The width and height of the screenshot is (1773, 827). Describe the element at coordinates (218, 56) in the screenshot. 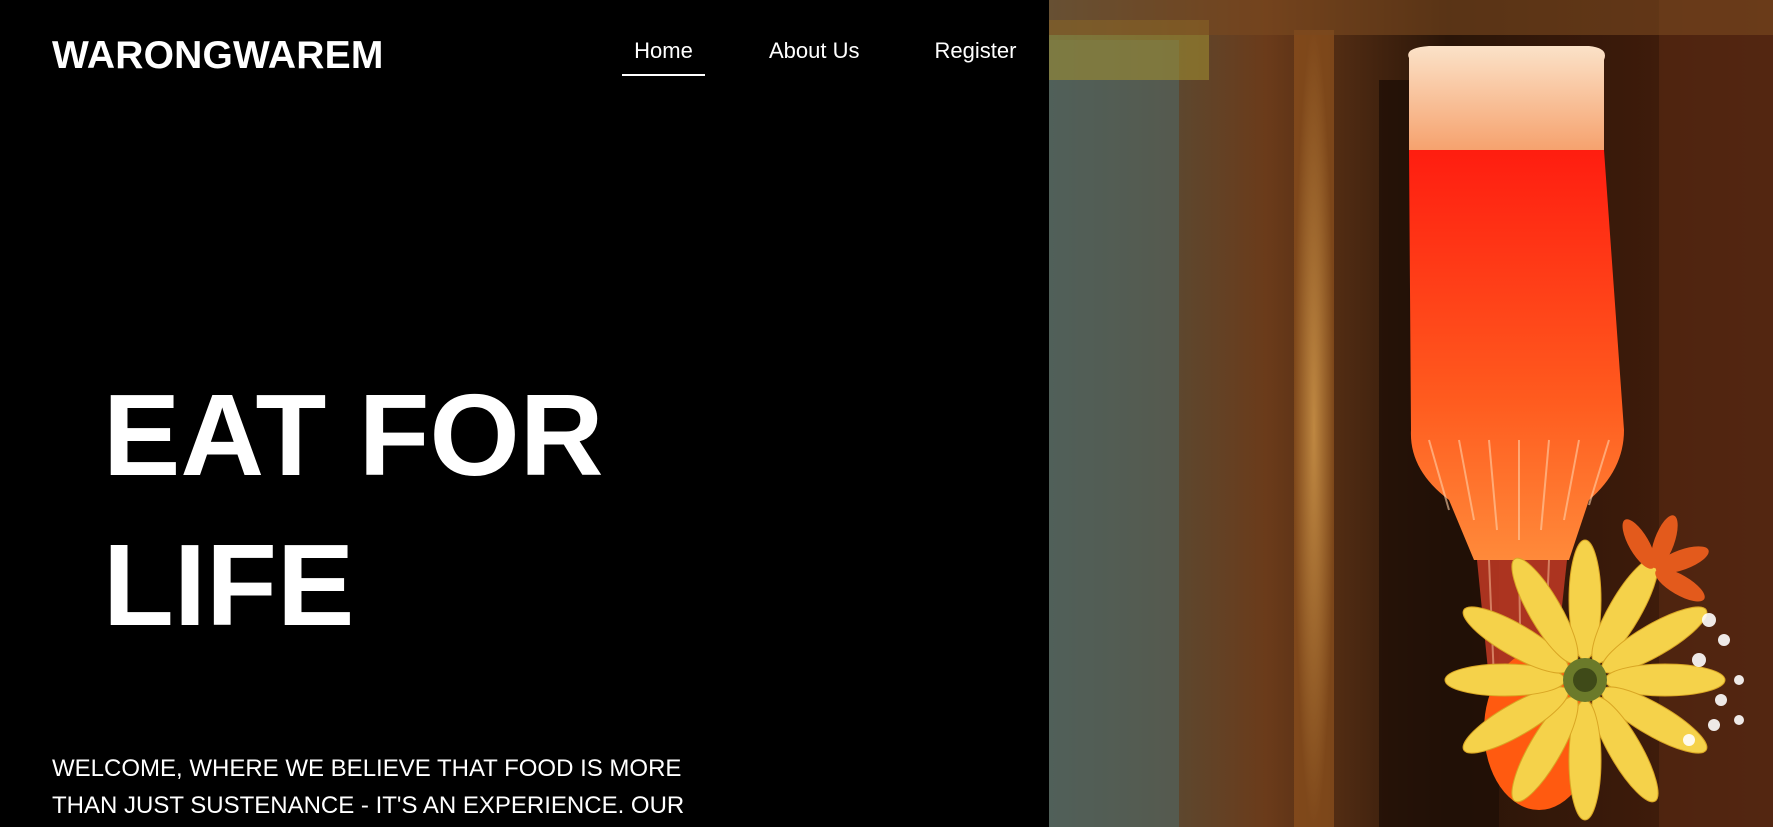

I see `brand-logo: WARONGWAREM` at that location.